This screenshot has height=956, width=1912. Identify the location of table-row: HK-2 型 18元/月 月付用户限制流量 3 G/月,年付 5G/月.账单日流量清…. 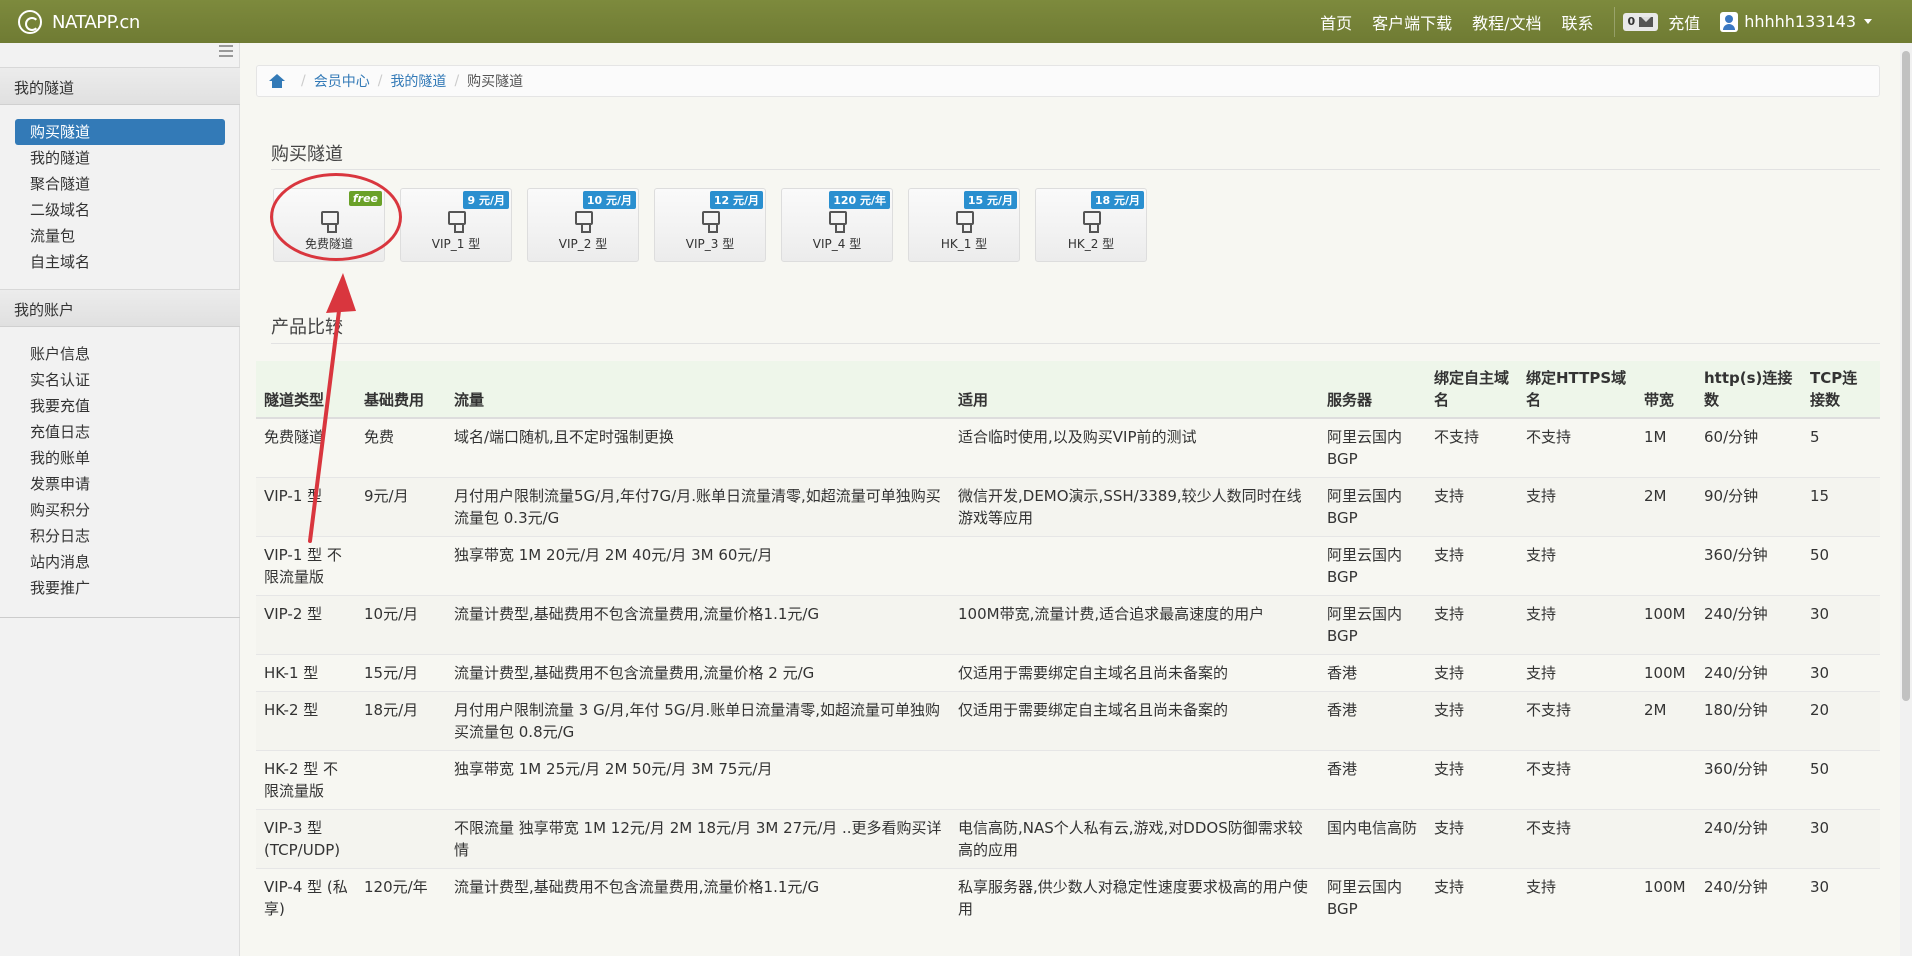
(1068, 721).